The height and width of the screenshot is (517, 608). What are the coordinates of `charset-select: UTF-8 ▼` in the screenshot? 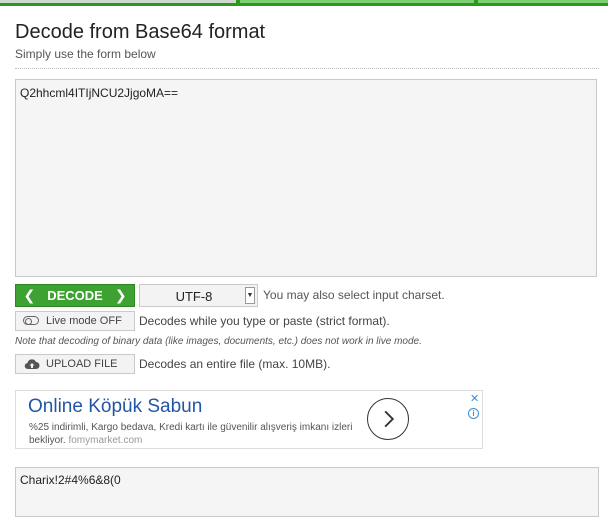 It's located at (198, 295).